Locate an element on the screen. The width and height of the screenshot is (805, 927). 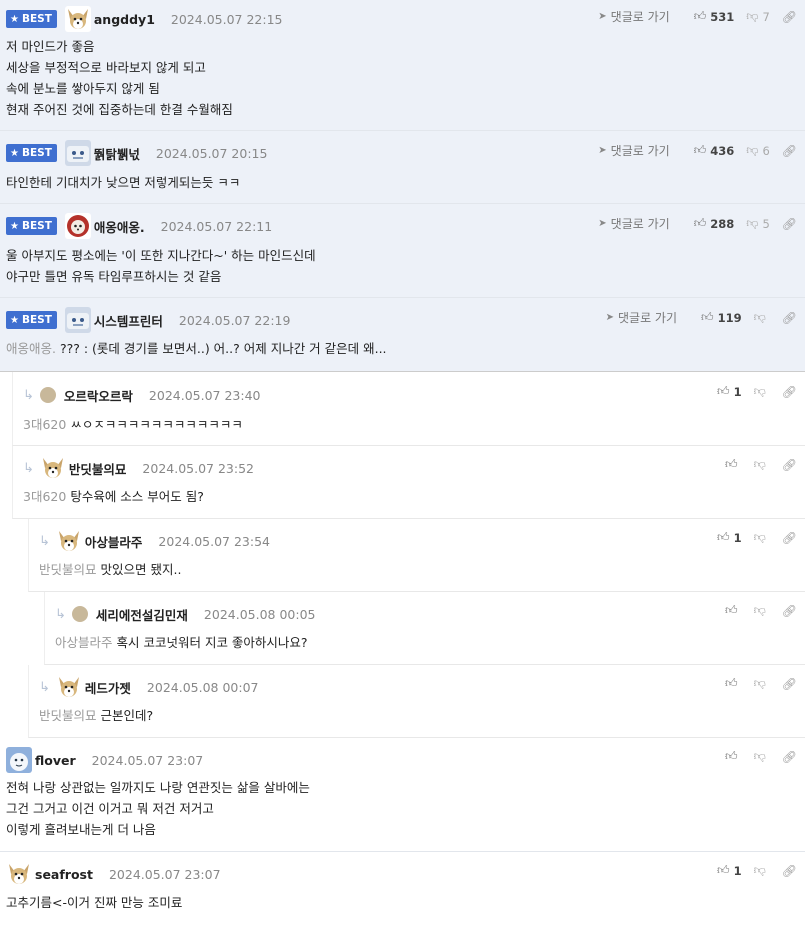
author-nickname: 레드가젯 is located at coordinates (108, 687).